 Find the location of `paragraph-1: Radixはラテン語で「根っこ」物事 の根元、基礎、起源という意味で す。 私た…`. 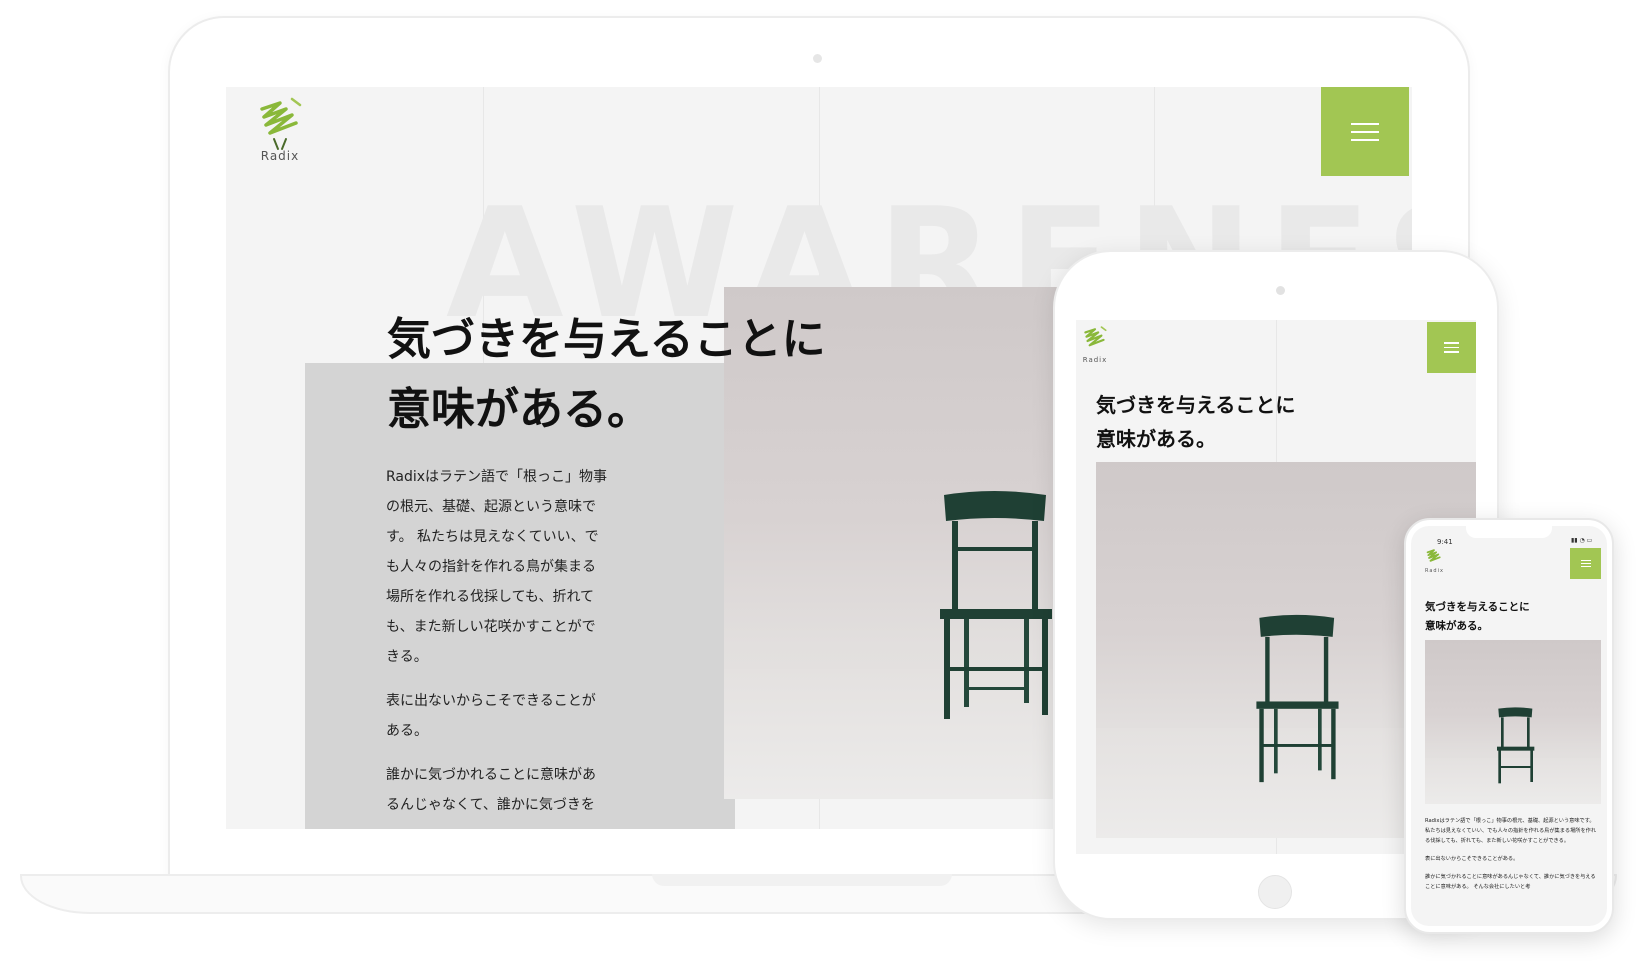

paragraph-1: Radixはラテン語で「根っこ」物事 の根元、基礎、起源という意味で す。 私た… is located at coordinates (497, 567).